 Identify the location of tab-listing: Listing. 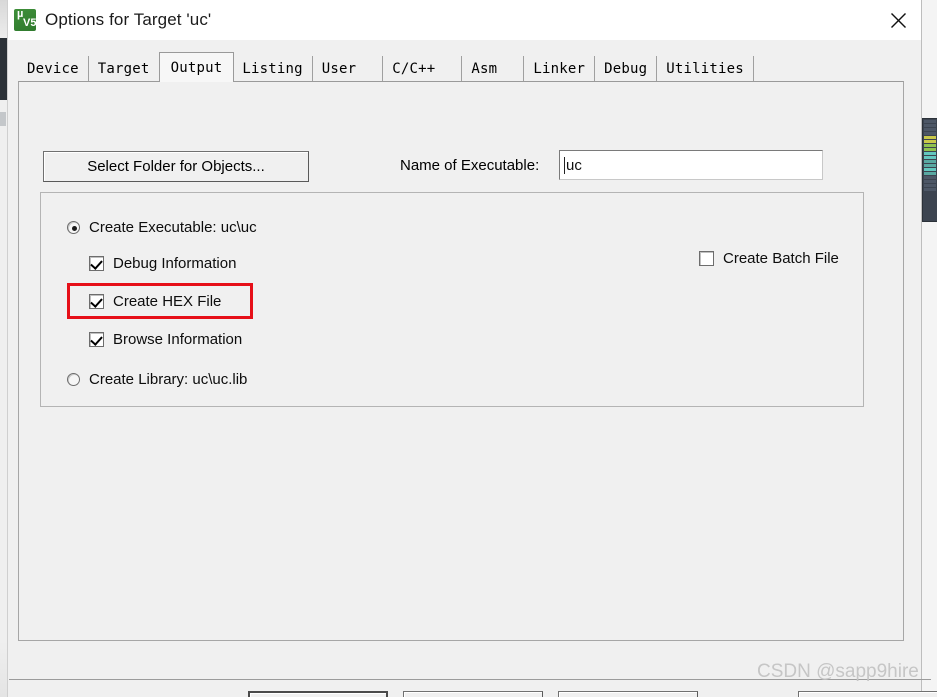
(273, 68).